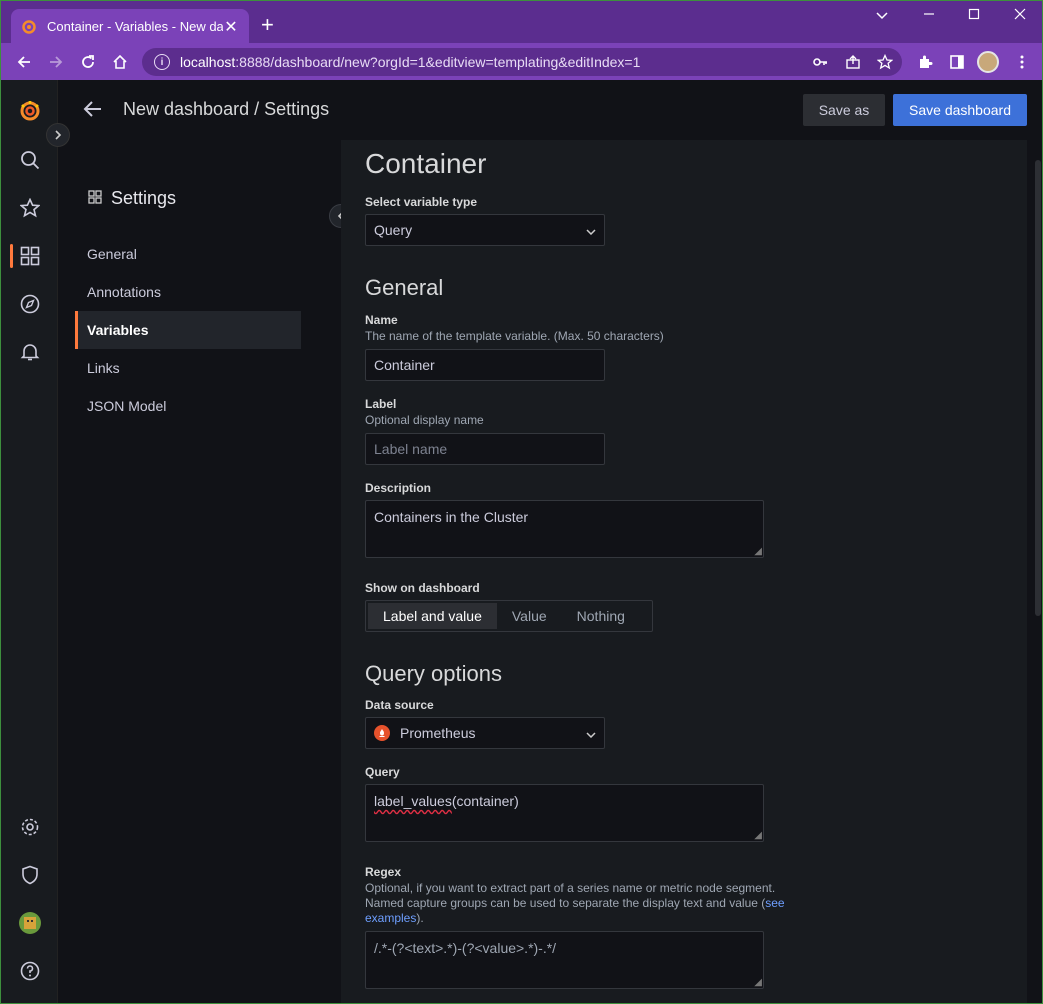 The width and height of the screenshot is (1043, 1004). I want to click on configuration-gear-icon, so click(30, 827).